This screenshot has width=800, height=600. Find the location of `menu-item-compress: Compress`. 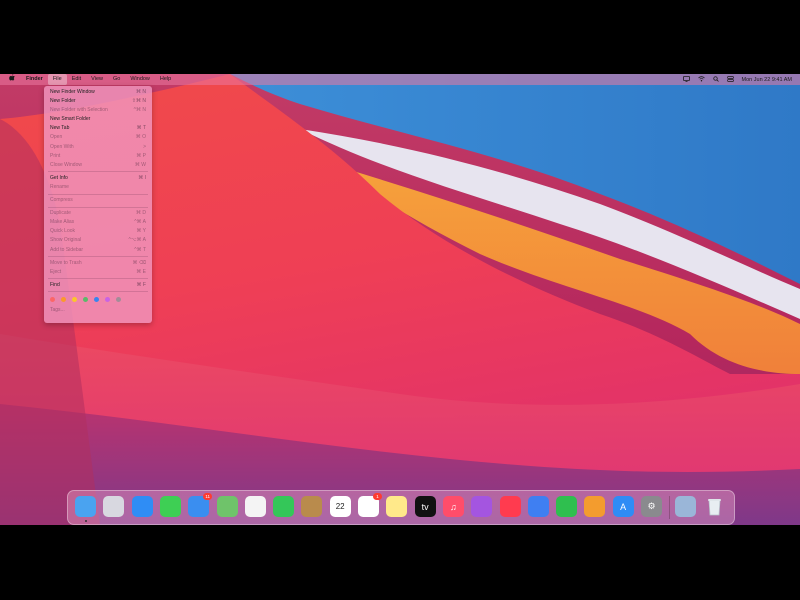

menu-item-compress: Compress is located at coordinates (98, 200).